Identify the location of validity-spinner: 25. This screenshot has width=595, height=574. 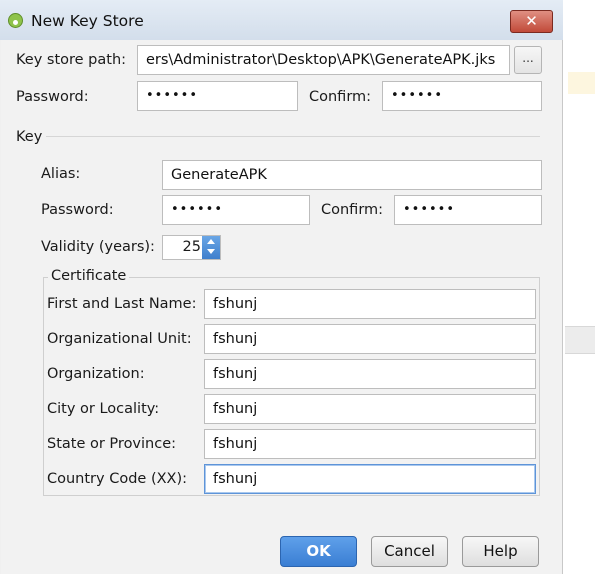
(191, 247).